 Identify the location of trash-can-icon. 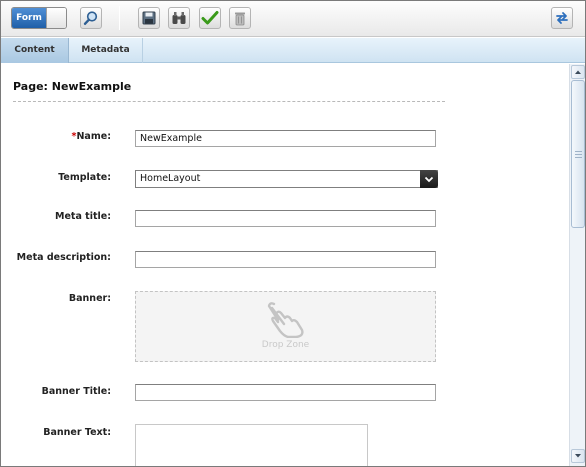
(240, 18).